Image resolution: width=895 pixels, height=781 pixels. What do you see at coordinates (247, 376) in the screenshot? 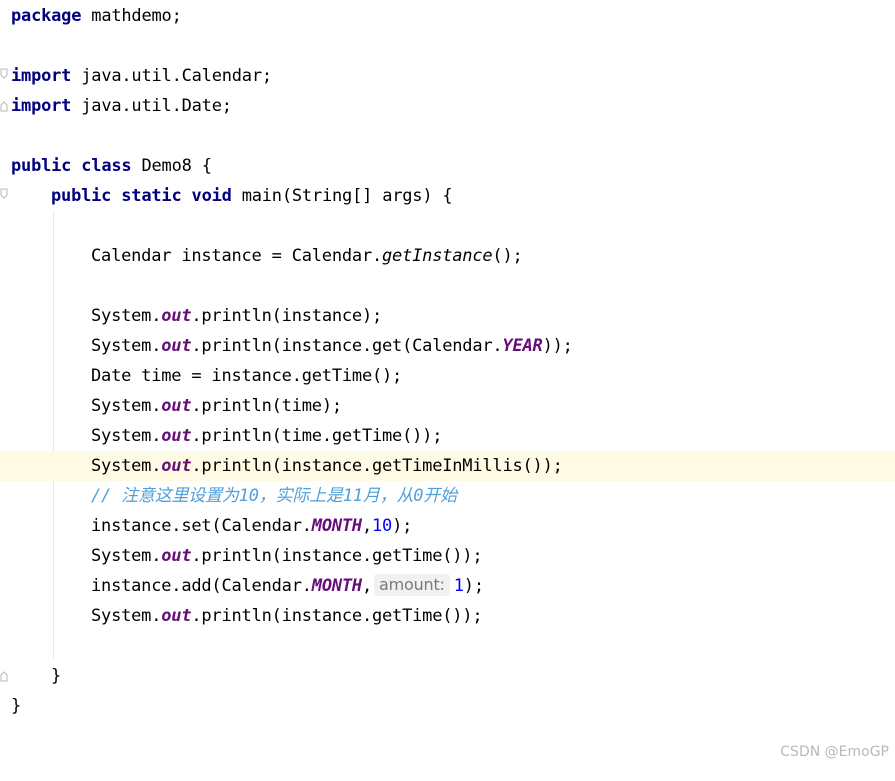
I see `code-text: Date time = instance.getTime();` at bounding box center [247, 376].